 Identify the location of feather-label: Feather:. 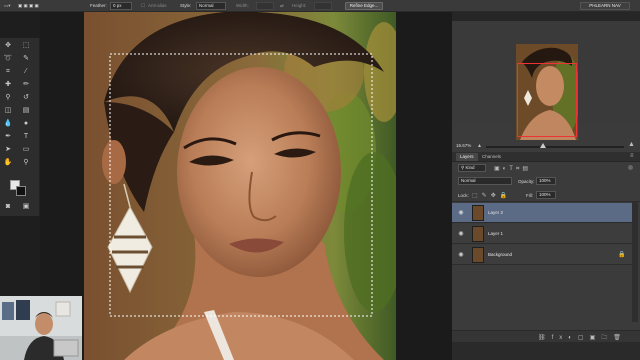
(98, 5).